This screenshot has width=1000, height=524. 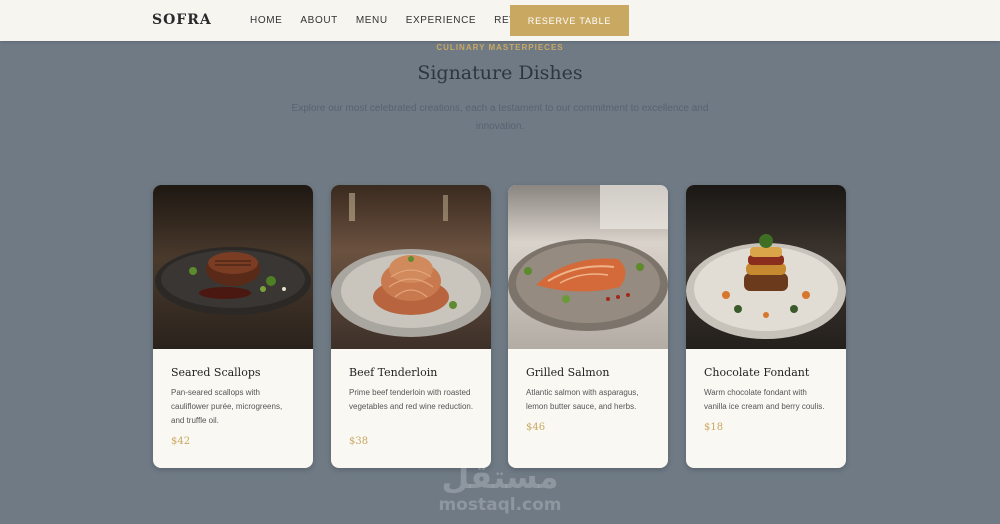 I want to click on watermark-latin: mostaql.com, so click(x=500, y=505).